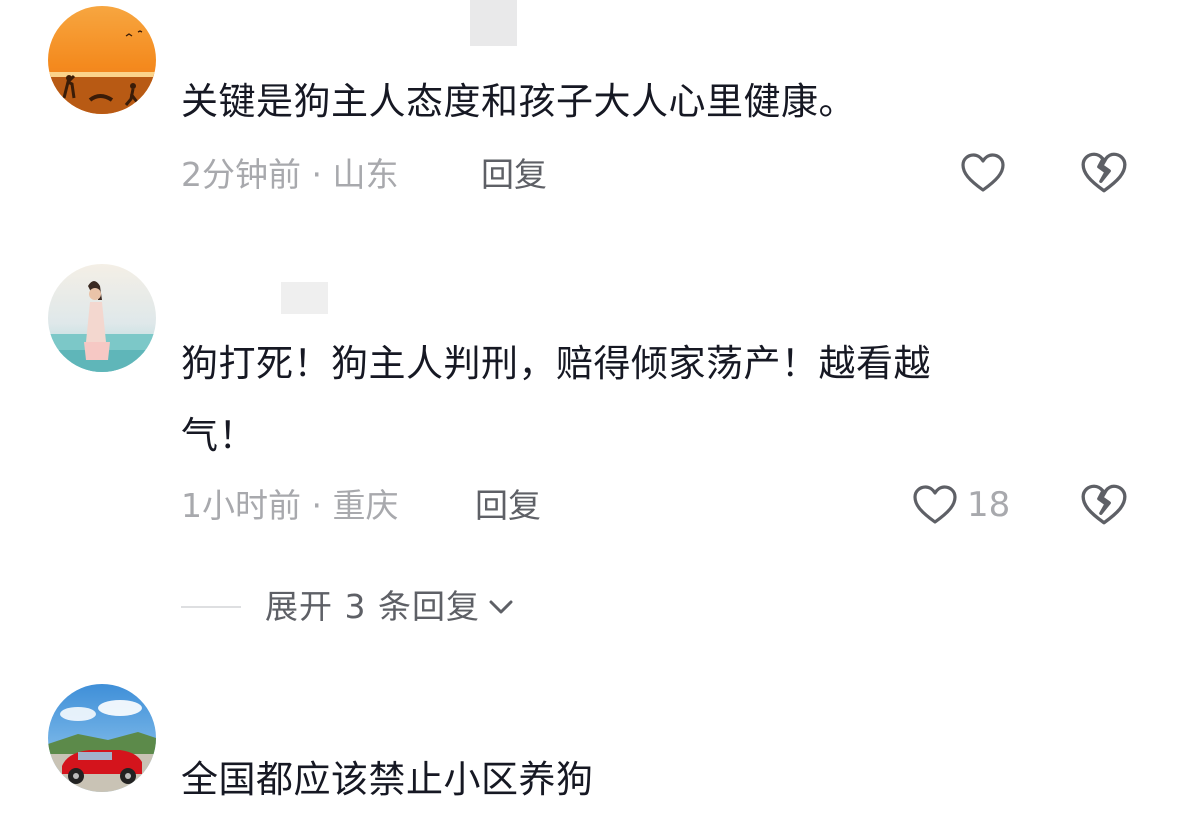 This screenshot has width=1179, height=825. What do you see at coordinates (501, 607) in the screenshot?
I see `chevron-down-icon` at bounding box center [501, 607].